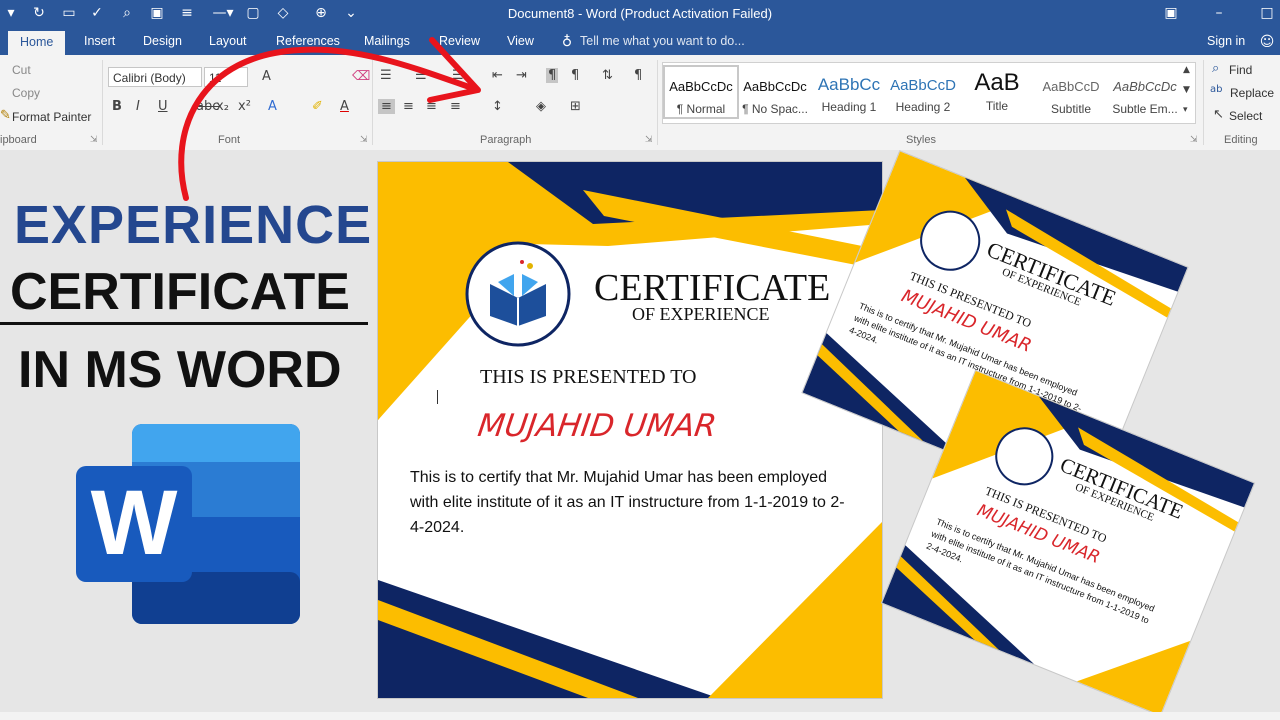 This screenshot has height=720, width=1280. I want to click on subscript-icon: x₂, so click(222, 106).